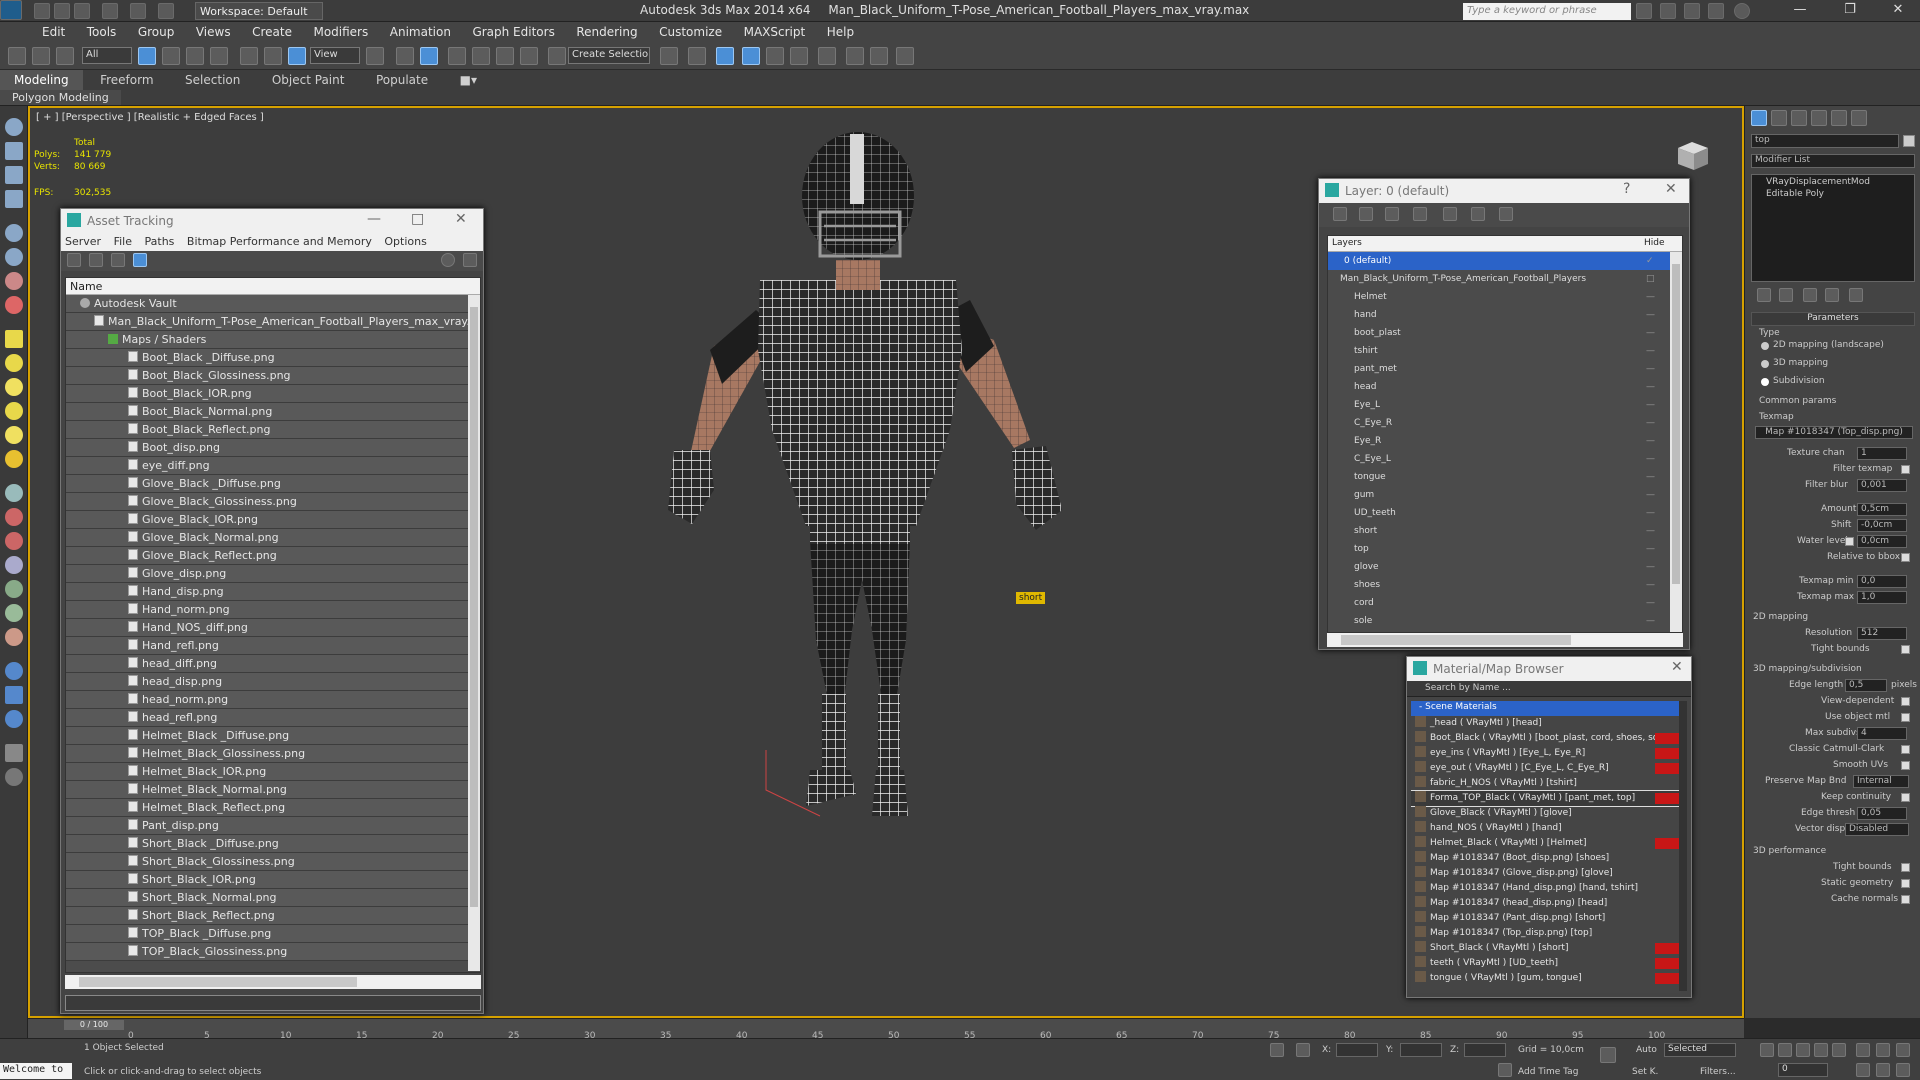 This screenshot has height=1080, width=1920. What do you see at coordinates (14, 387) in the screenshot?
I see `sphere-light-icon` at bounding box center [14, 387].